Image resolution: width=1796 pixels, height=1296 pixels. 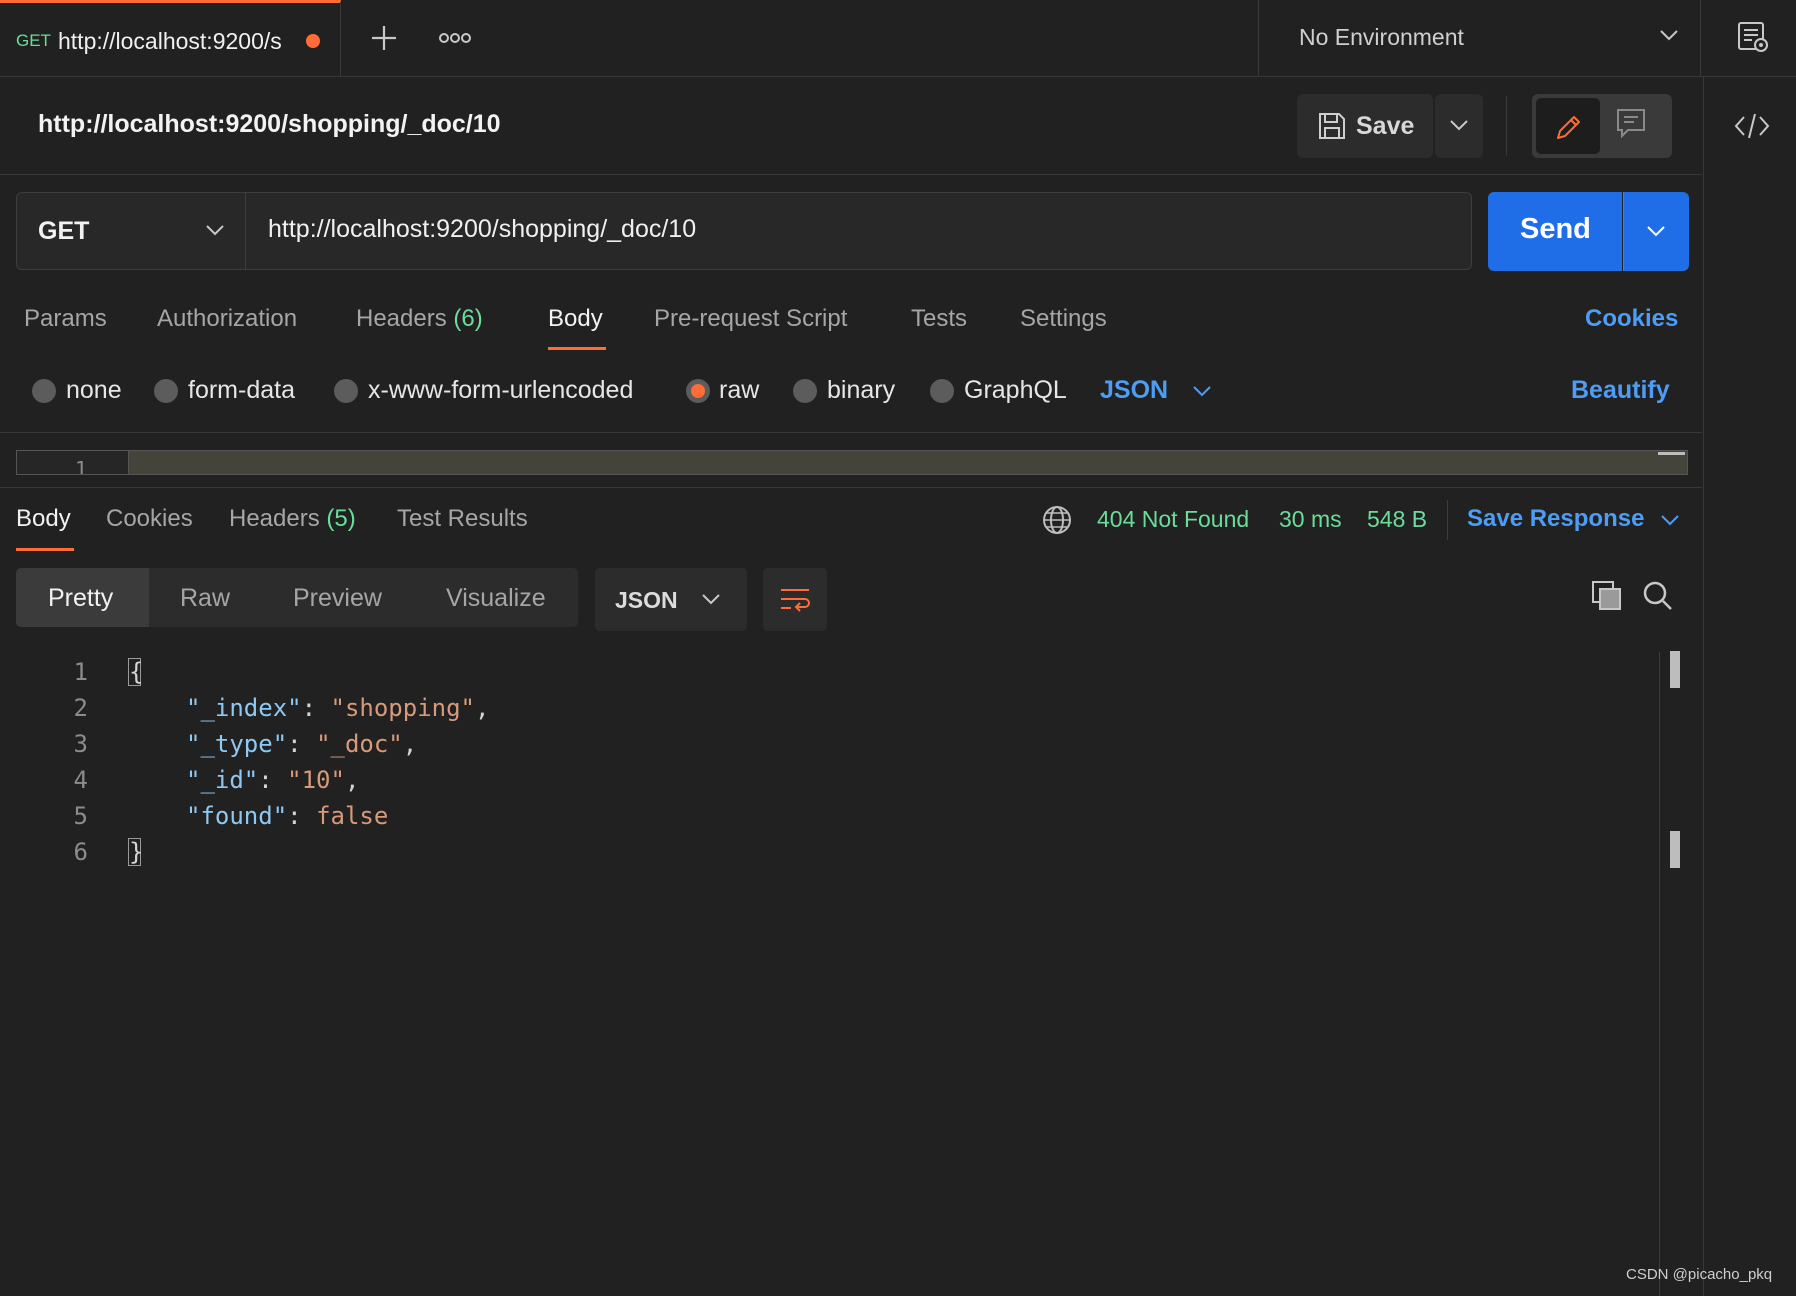 I want to click on format-preview: Preview, so click(x=337, y=598).